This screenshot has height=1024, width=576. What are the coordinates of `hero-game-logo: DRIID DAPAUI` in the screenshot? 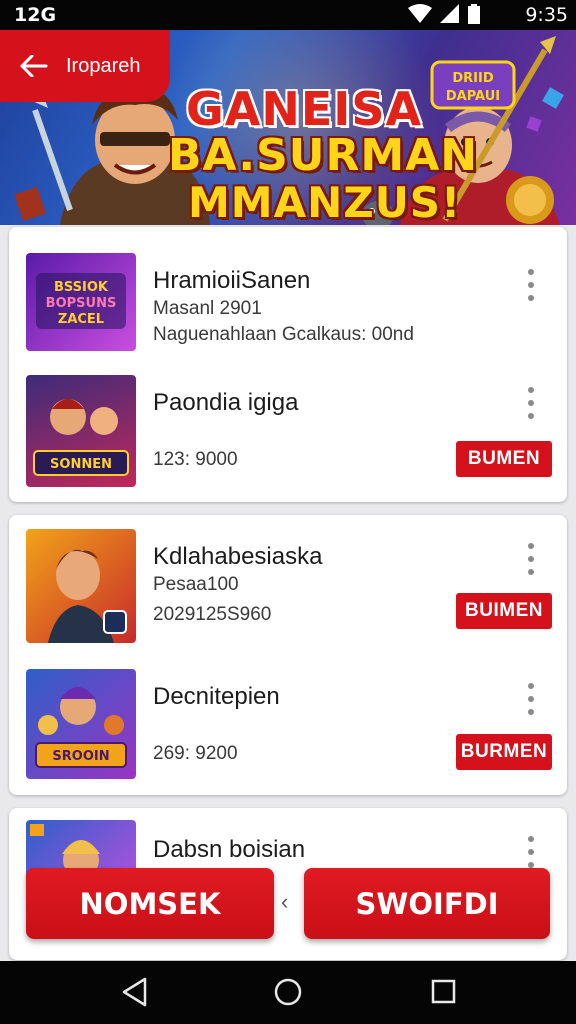 It's located at (473, 85).